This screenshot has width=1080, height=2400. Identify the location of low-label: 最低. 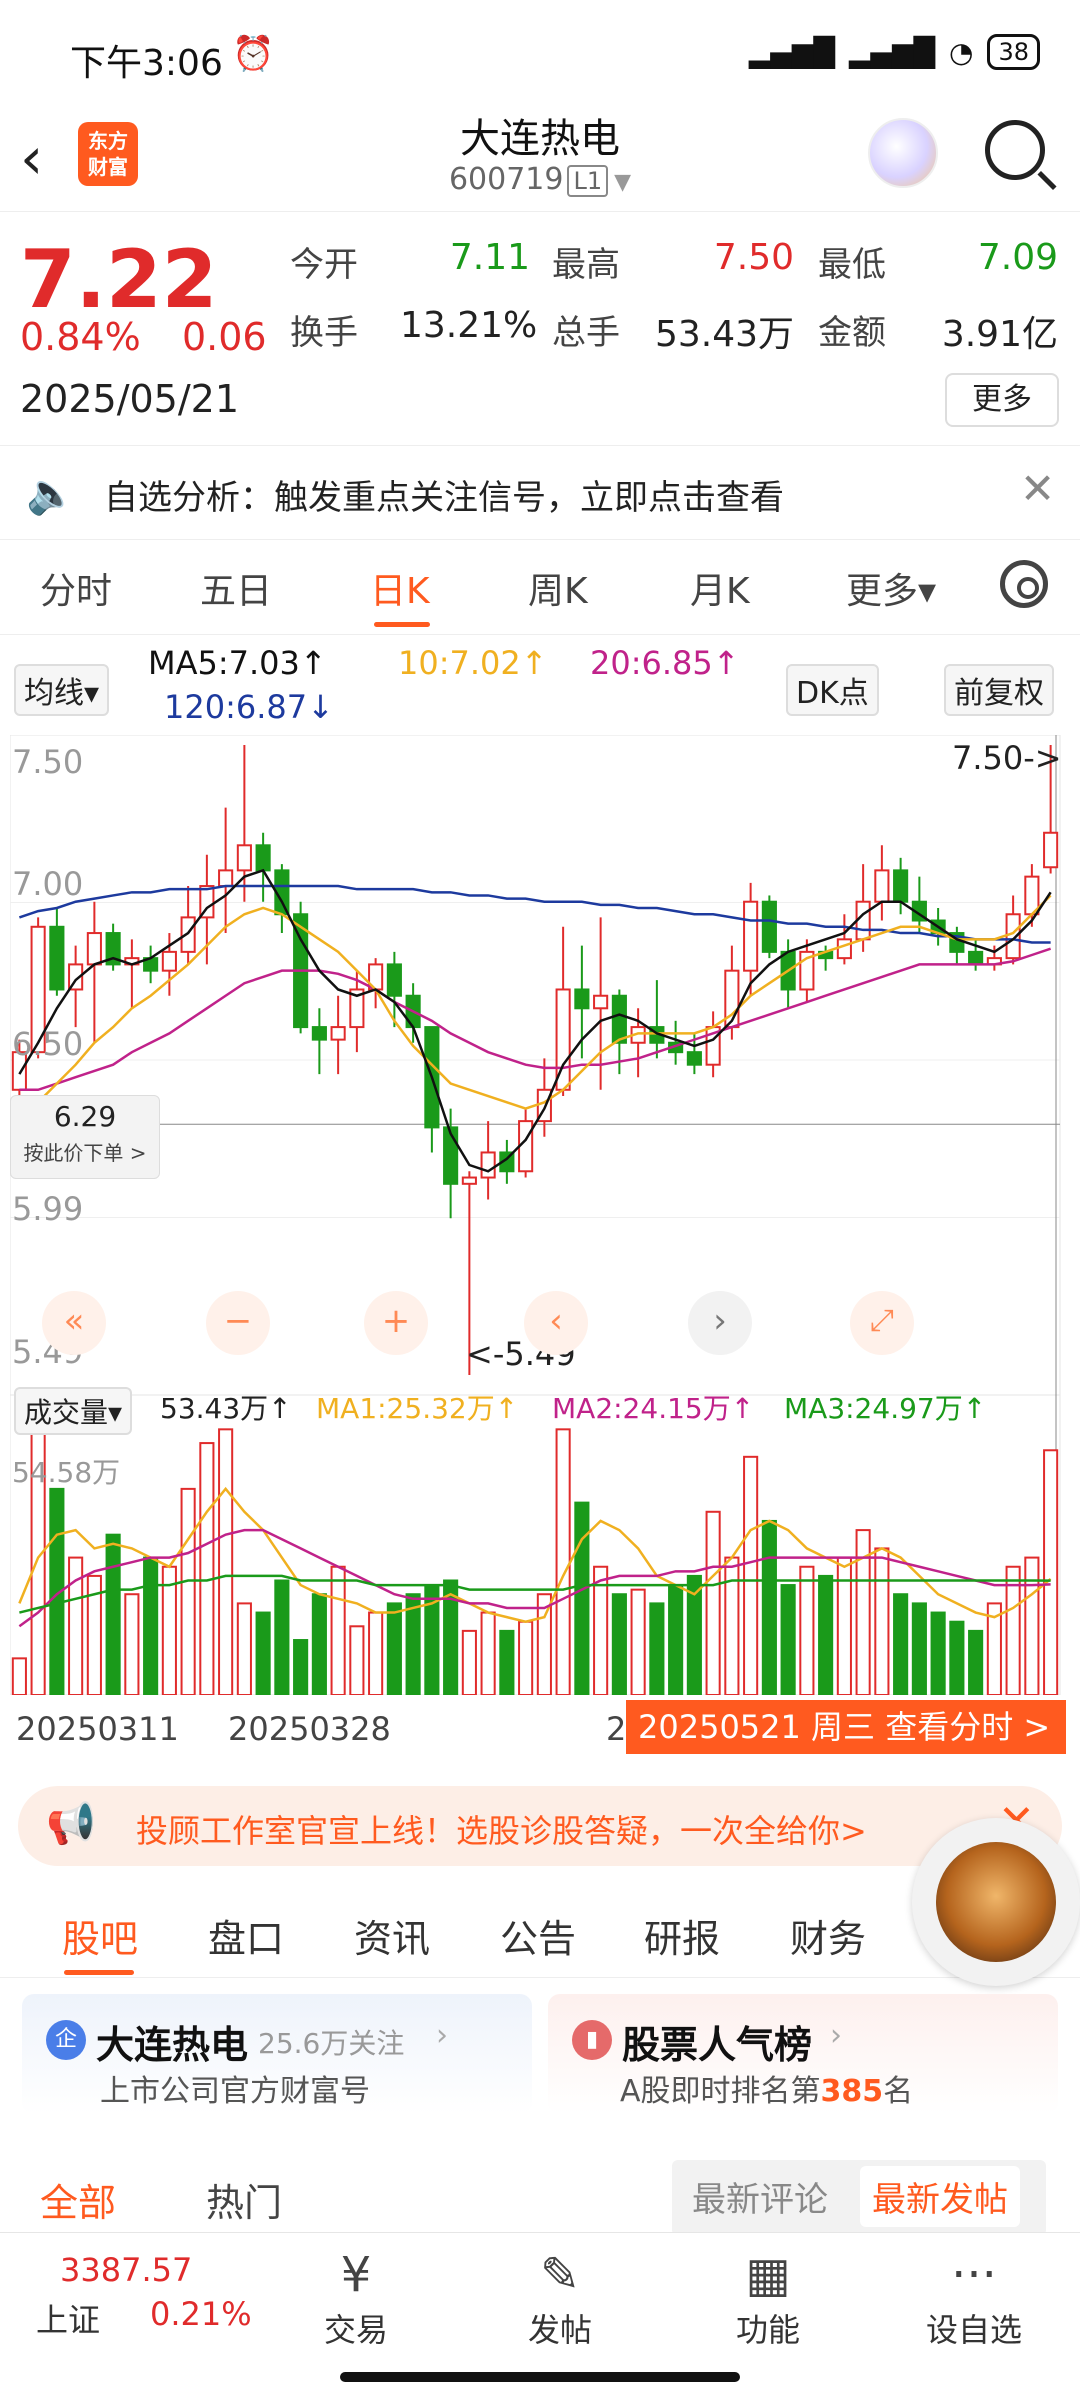
(852, 265).